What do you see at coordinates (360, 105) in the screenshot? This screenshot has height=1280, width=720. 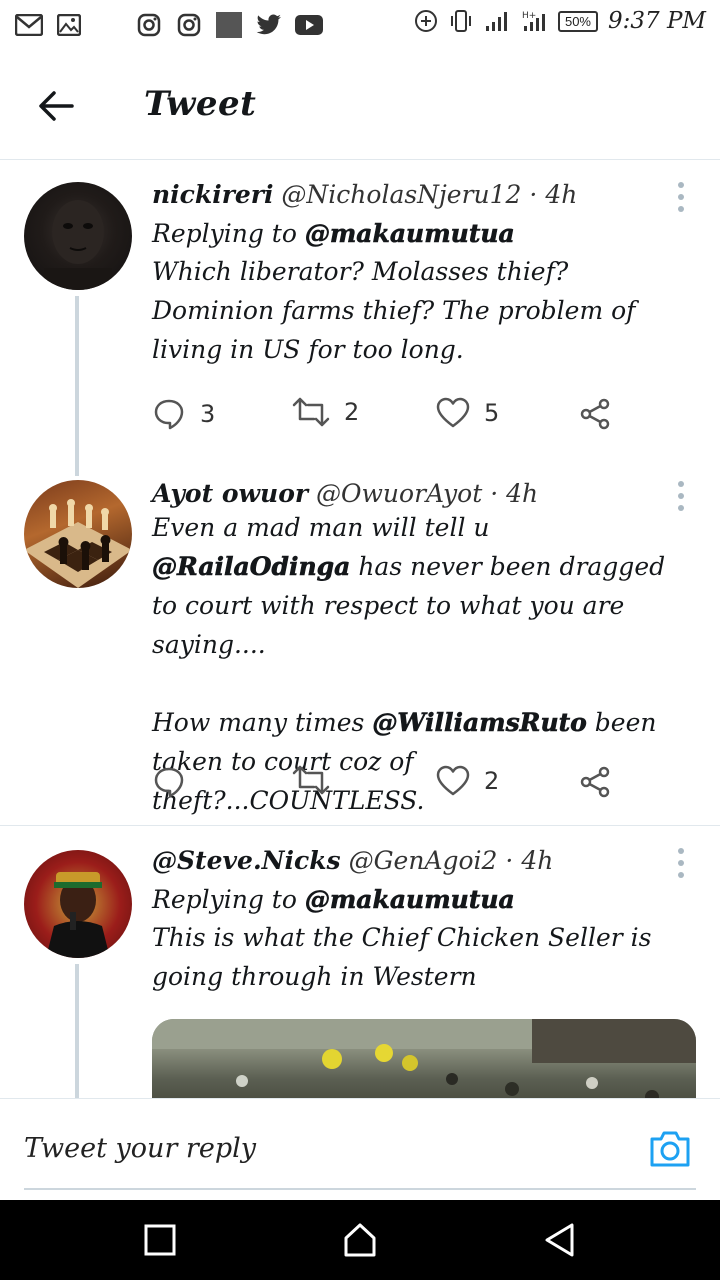 I see `app-header: Tweet` at bounding box center [360, 105].